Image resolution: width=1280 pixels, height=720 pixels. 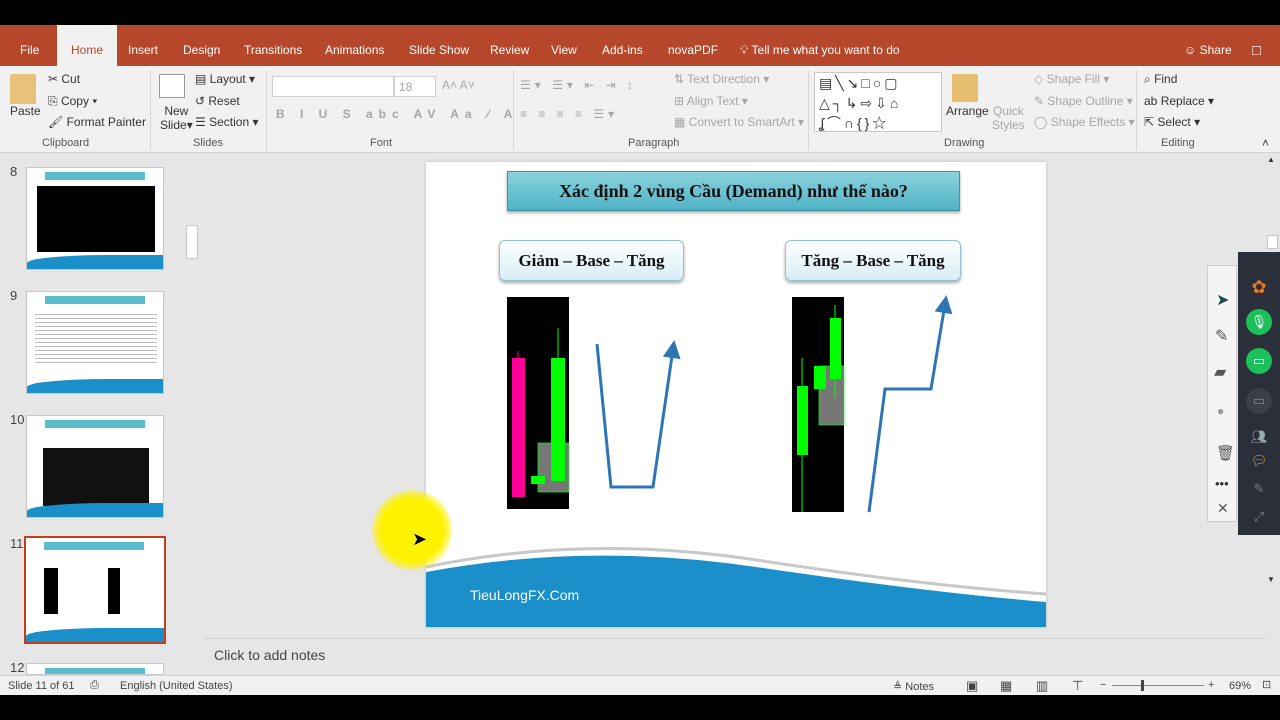 What do you see at coordinates (72, 101) in the screenshot?
I see `copy-button: ⎘ Copy ▾` at bounding box center [72, 101].